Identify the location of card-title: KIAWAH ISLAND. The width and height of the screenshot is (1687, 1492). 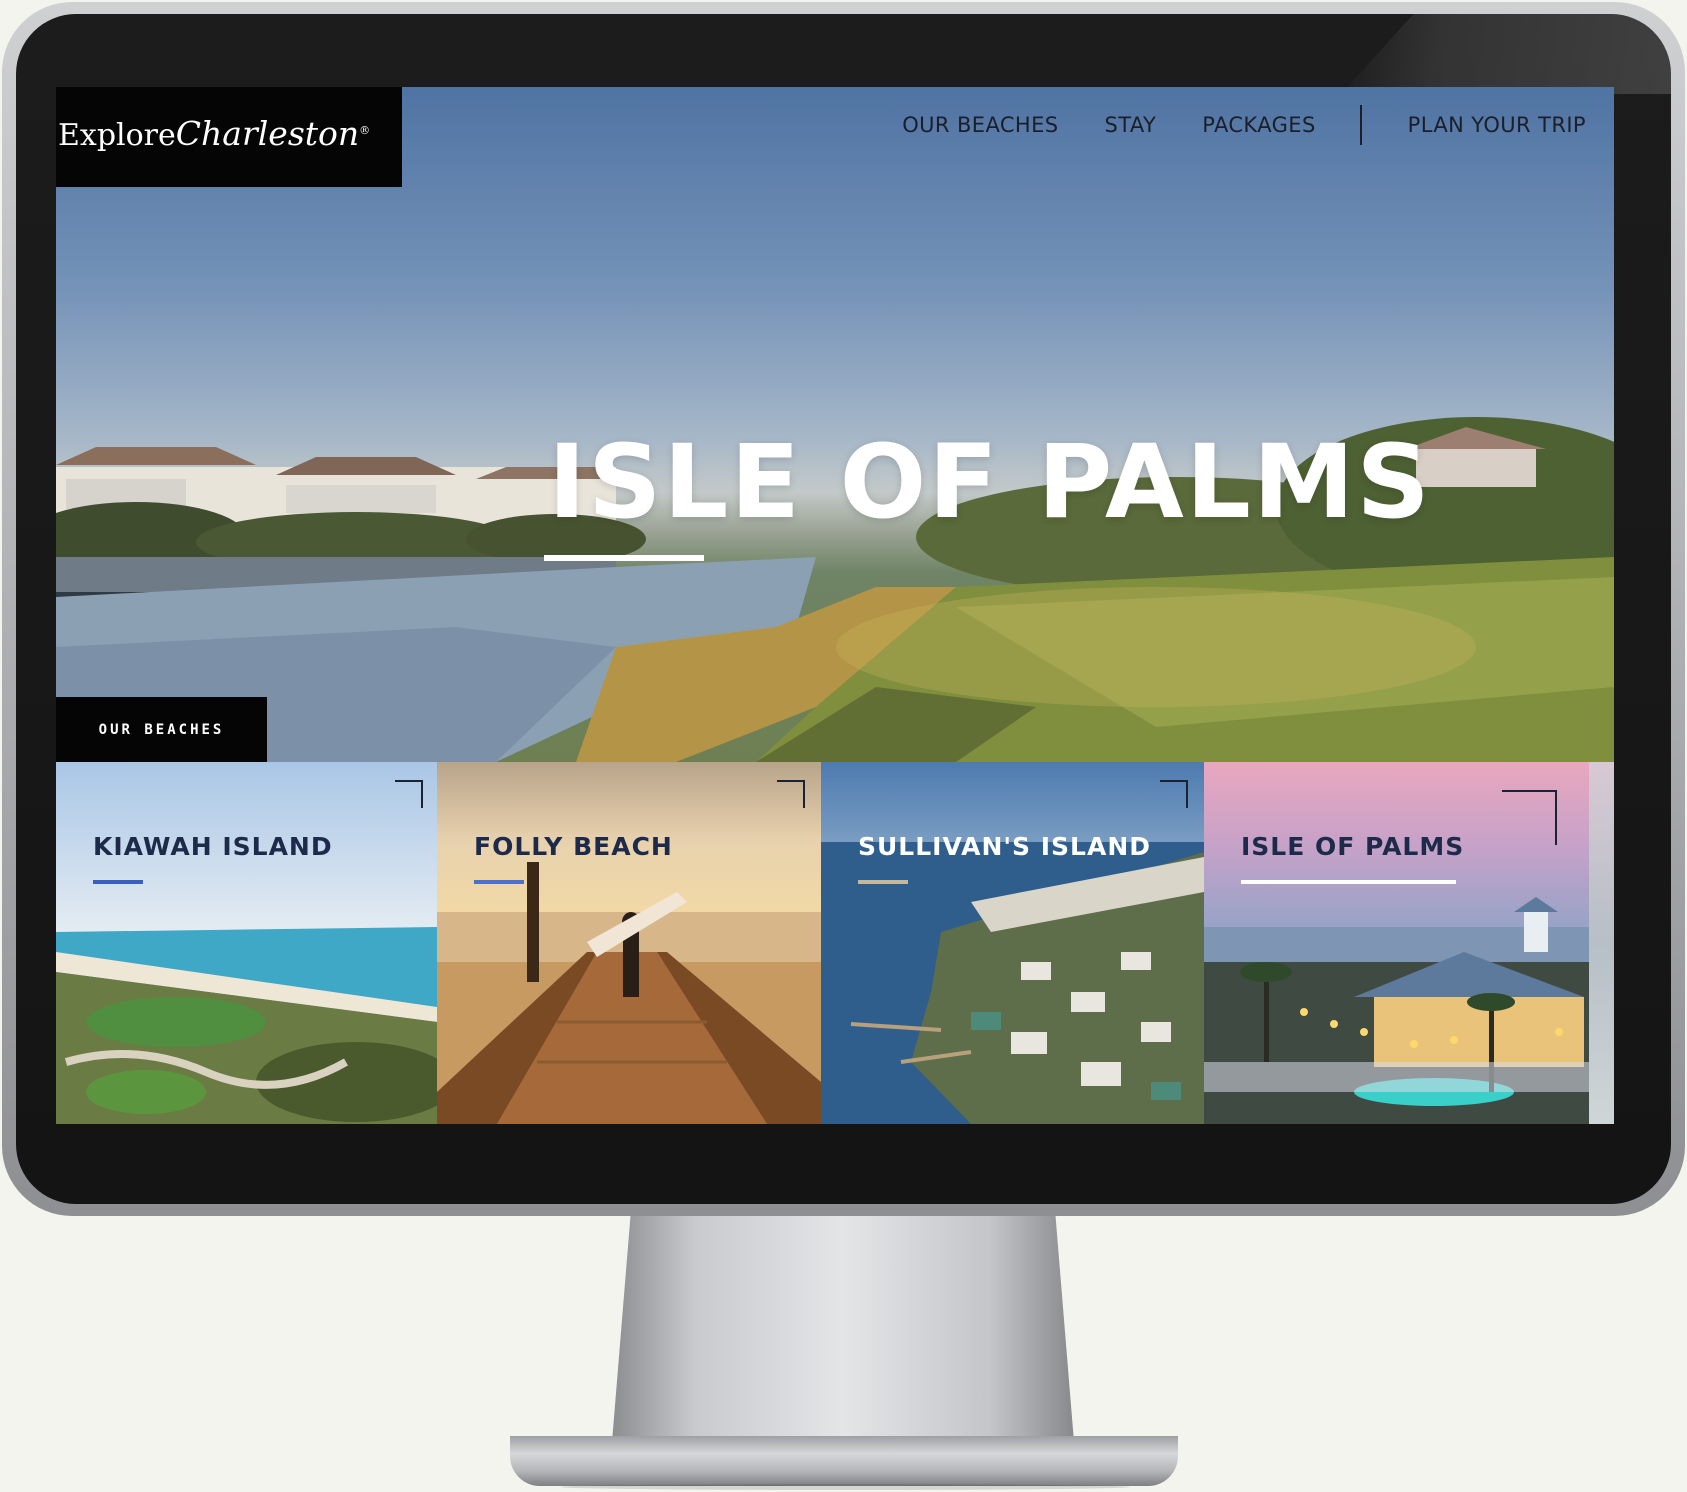
(213, 846).